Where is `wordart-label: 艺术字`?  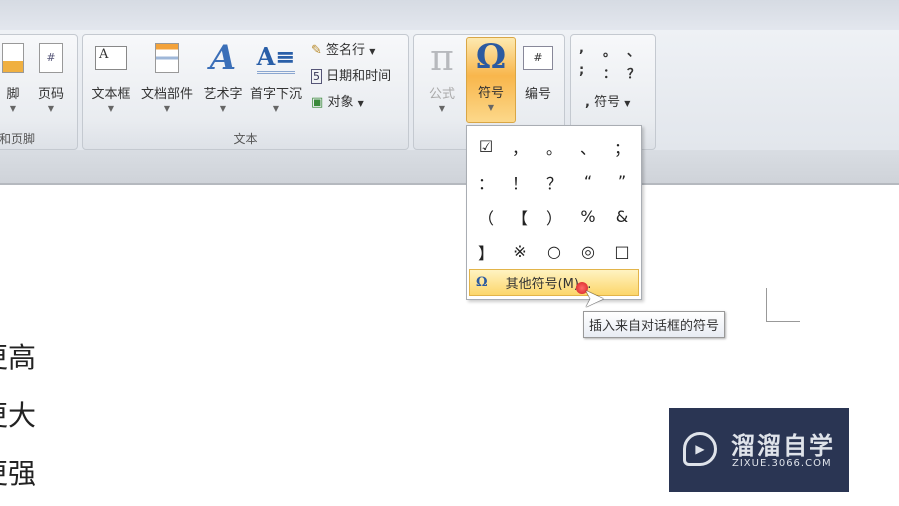 wordart-label: 艺术字 is located at coordinates (223, 94).